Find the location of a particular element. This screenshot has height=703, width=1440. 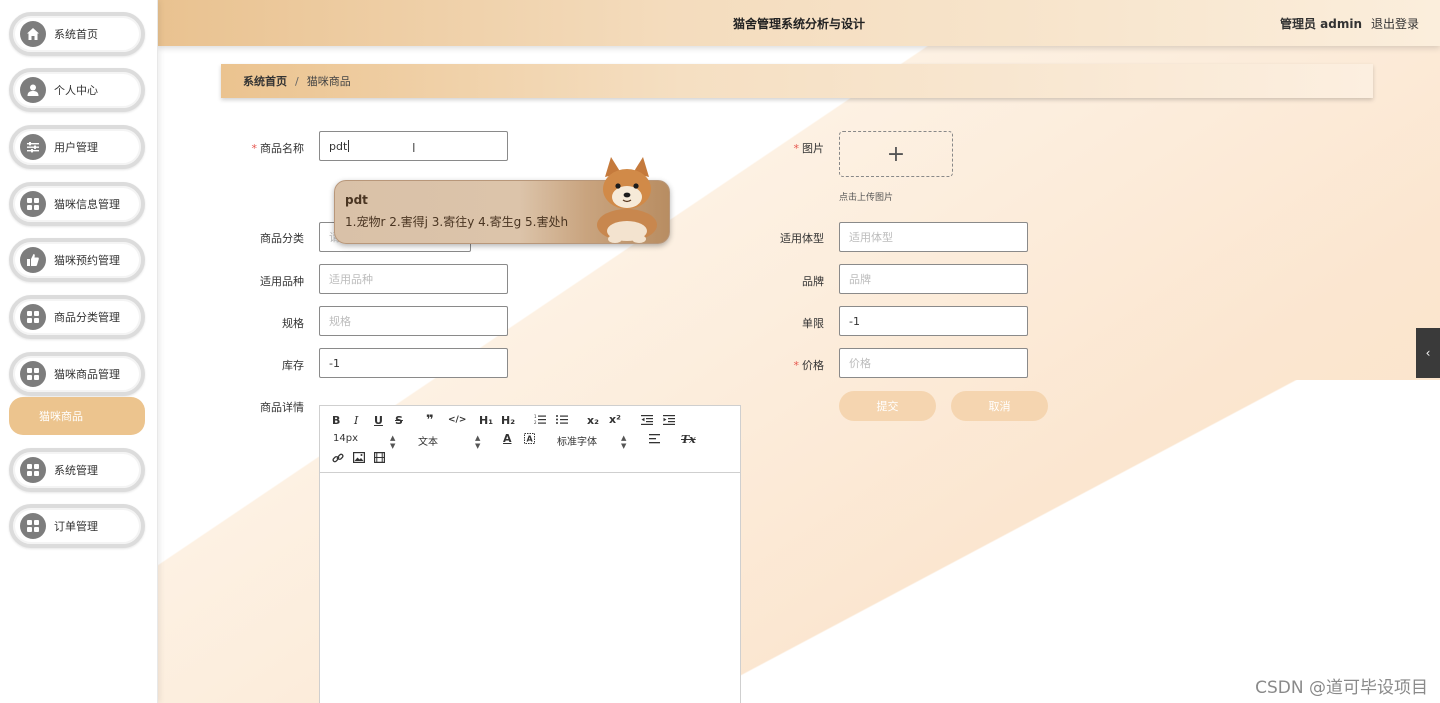

sidebar-item-cat-product-management: 猫咪商品管理 is located at coordinates (77, 374).